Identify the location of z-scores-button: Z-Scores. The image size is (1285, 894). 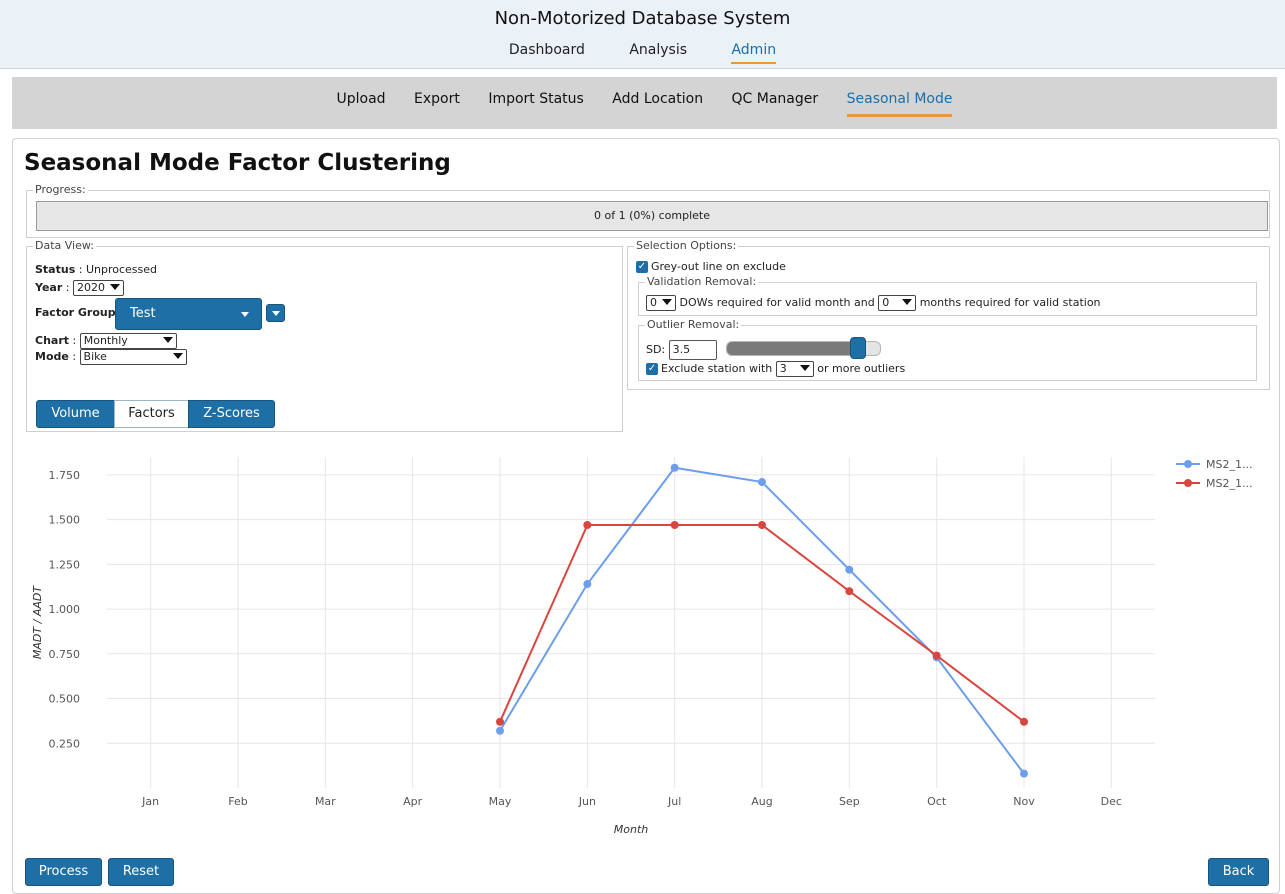
(231, 414).